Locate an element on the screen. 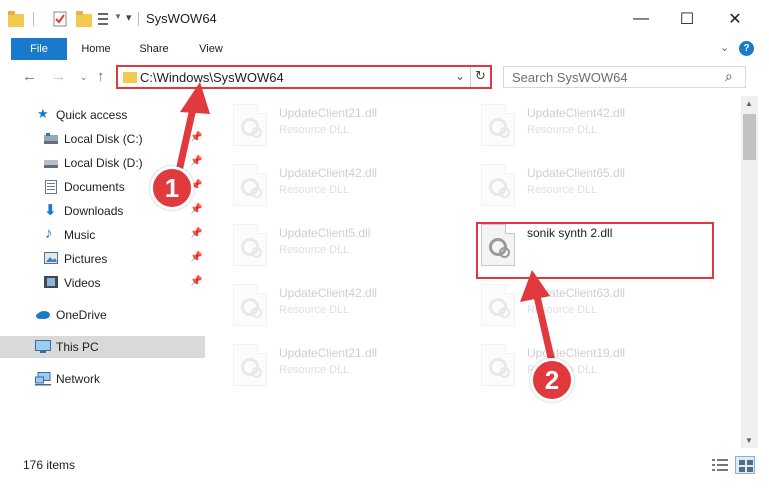 The image size is (769, 494). properties-icon is located at coordinates (61, 19).